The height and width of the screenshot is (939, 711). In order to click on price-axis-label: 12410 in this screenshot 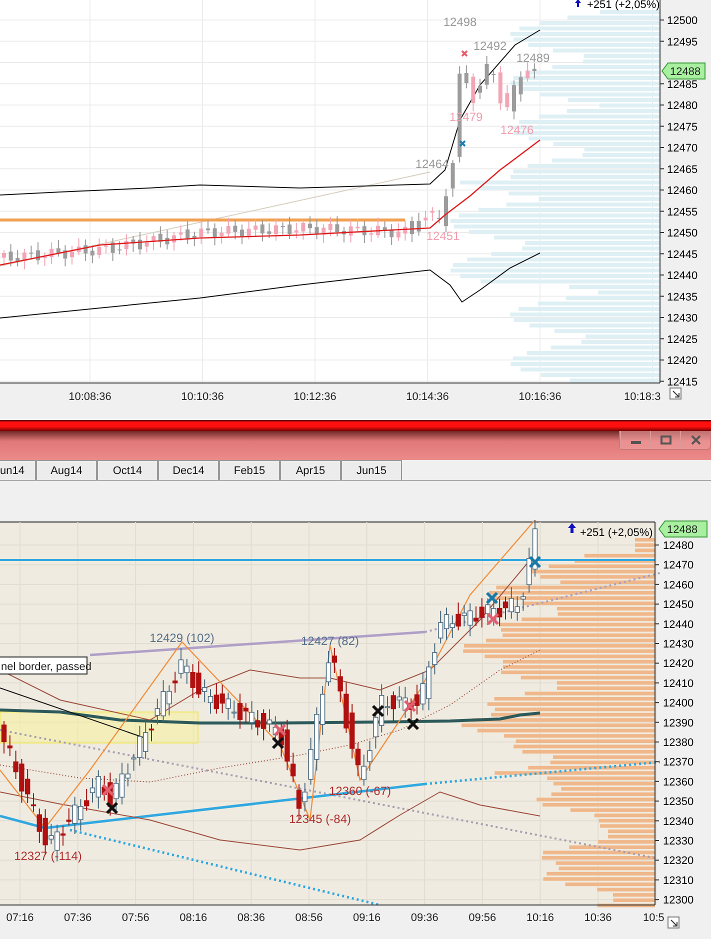, I will do `click(678, 684)`.